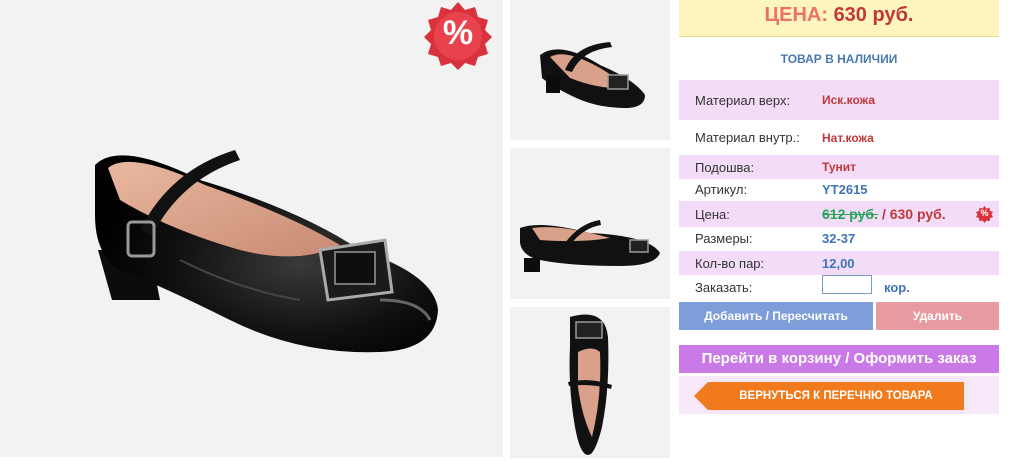 The image size is (1010, 463). I want to click on back-to-list-button: ВЕРНУТЬСЯ К ПЕРЕЧНЮ ТОВАРА, so click(829, 396).